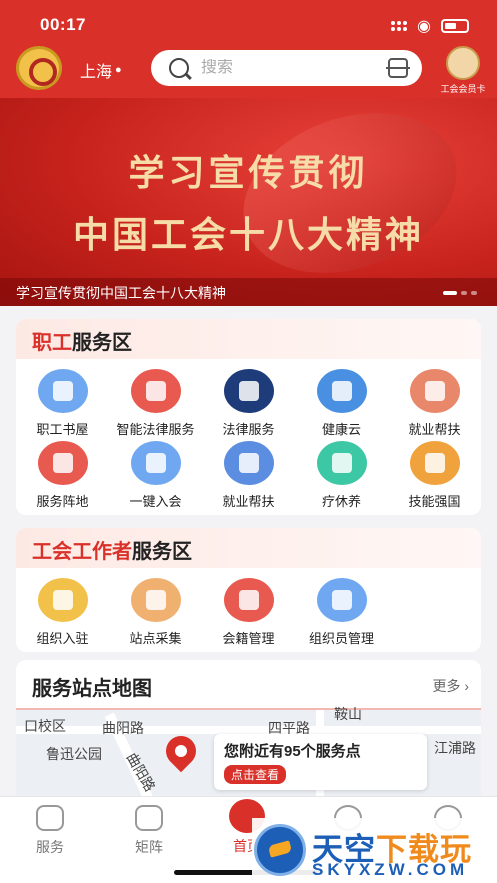 This screenshot has height=883, width=497. What do you see at coordinates (341, 405) in the screenshot?
I see `employee-service-item: 健康云` at bounding box center [341, 405].